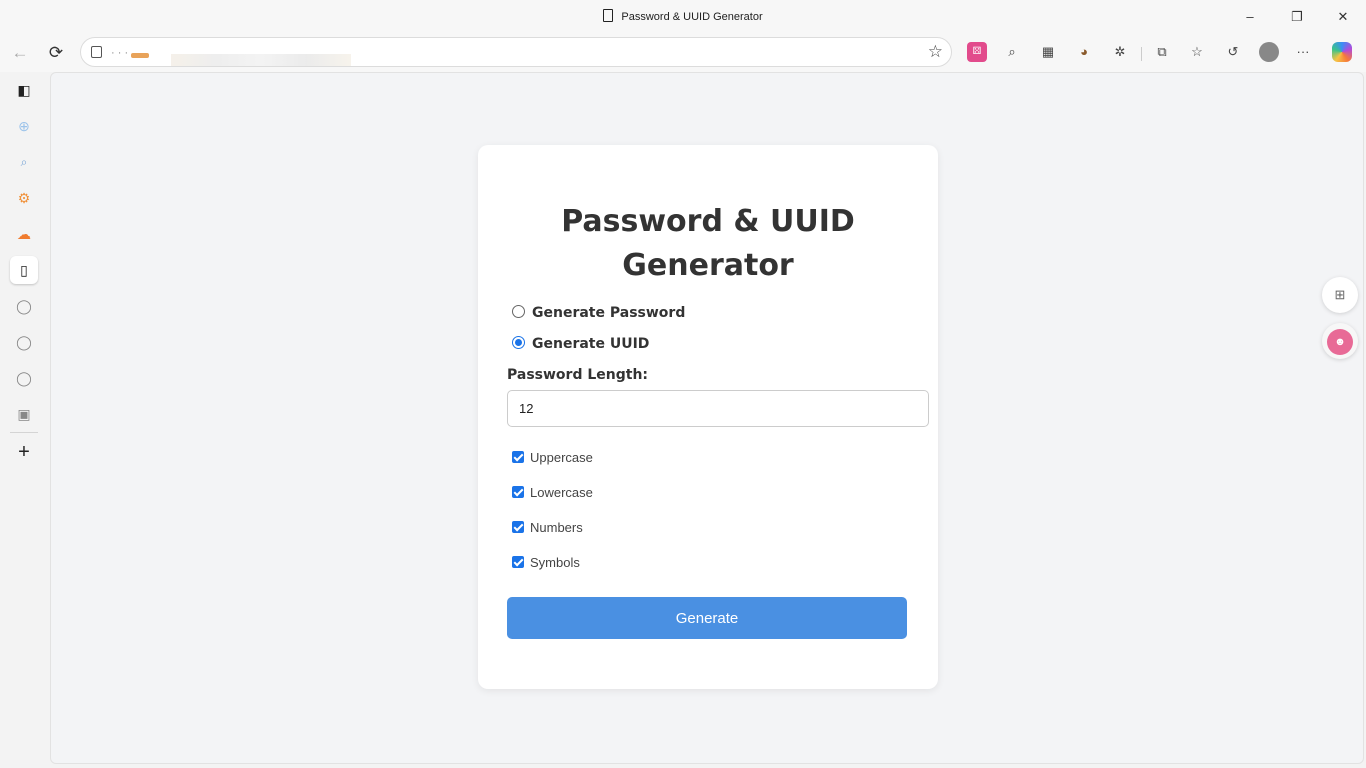  Describe the element at coordinates (1303, 52) in the screenshot. I see `more-menu-icon: ···` at that location.